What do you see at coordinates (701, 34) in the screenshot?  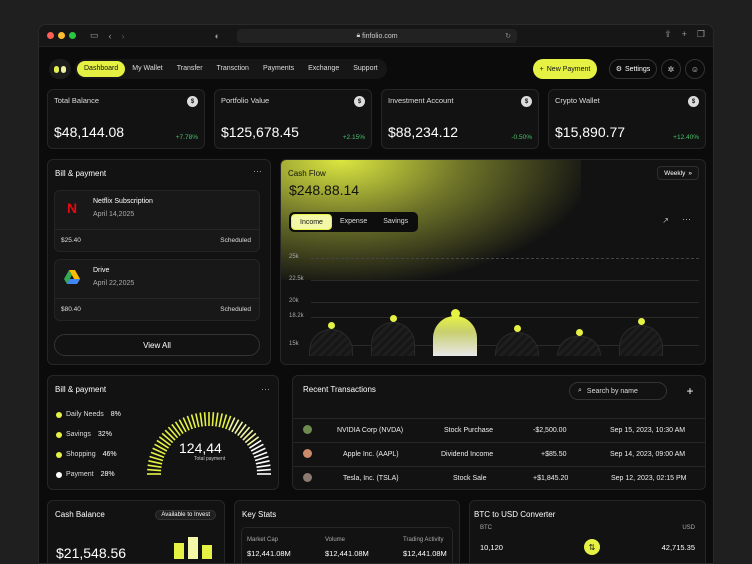 I see `tabs-icon: ❐` at bounding box center [701, 34].